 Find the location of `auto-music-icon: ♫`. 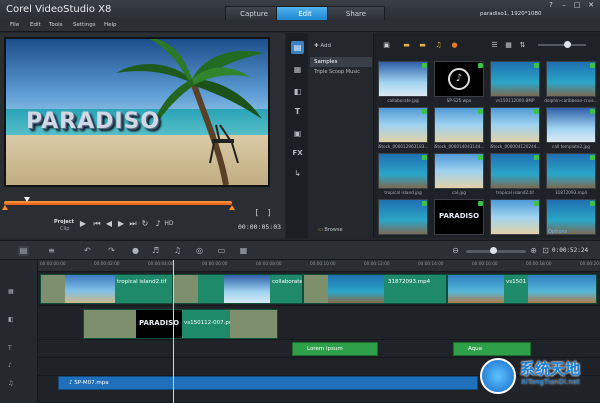

auto-music-icon: ♫ is located at coordinates (177, 251).